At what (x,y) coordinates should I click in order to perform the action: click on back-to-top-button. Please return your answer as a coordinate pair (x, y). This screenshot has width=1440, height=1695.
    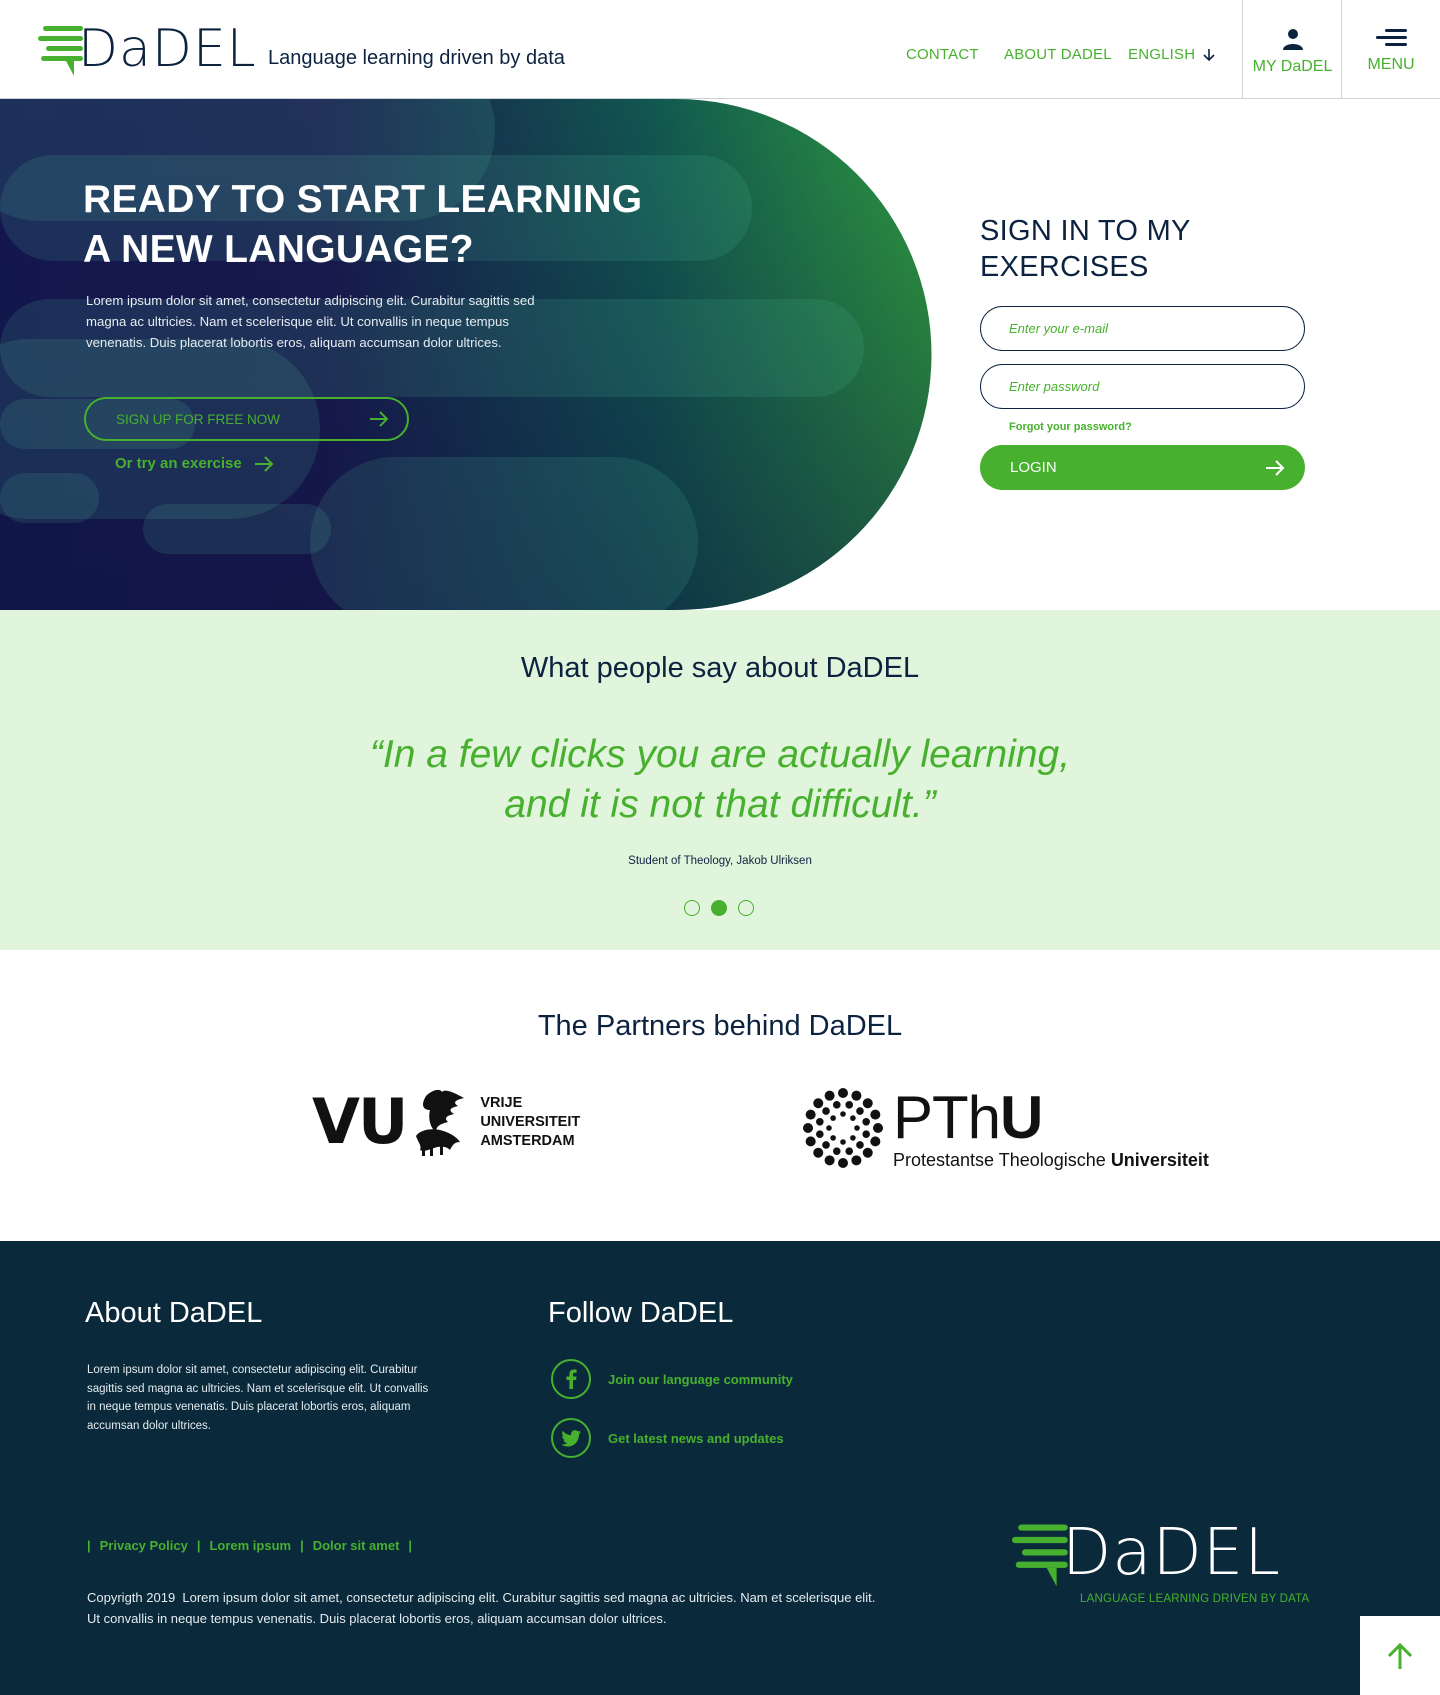
    Looking at the image, I should click on (1400, 1655).